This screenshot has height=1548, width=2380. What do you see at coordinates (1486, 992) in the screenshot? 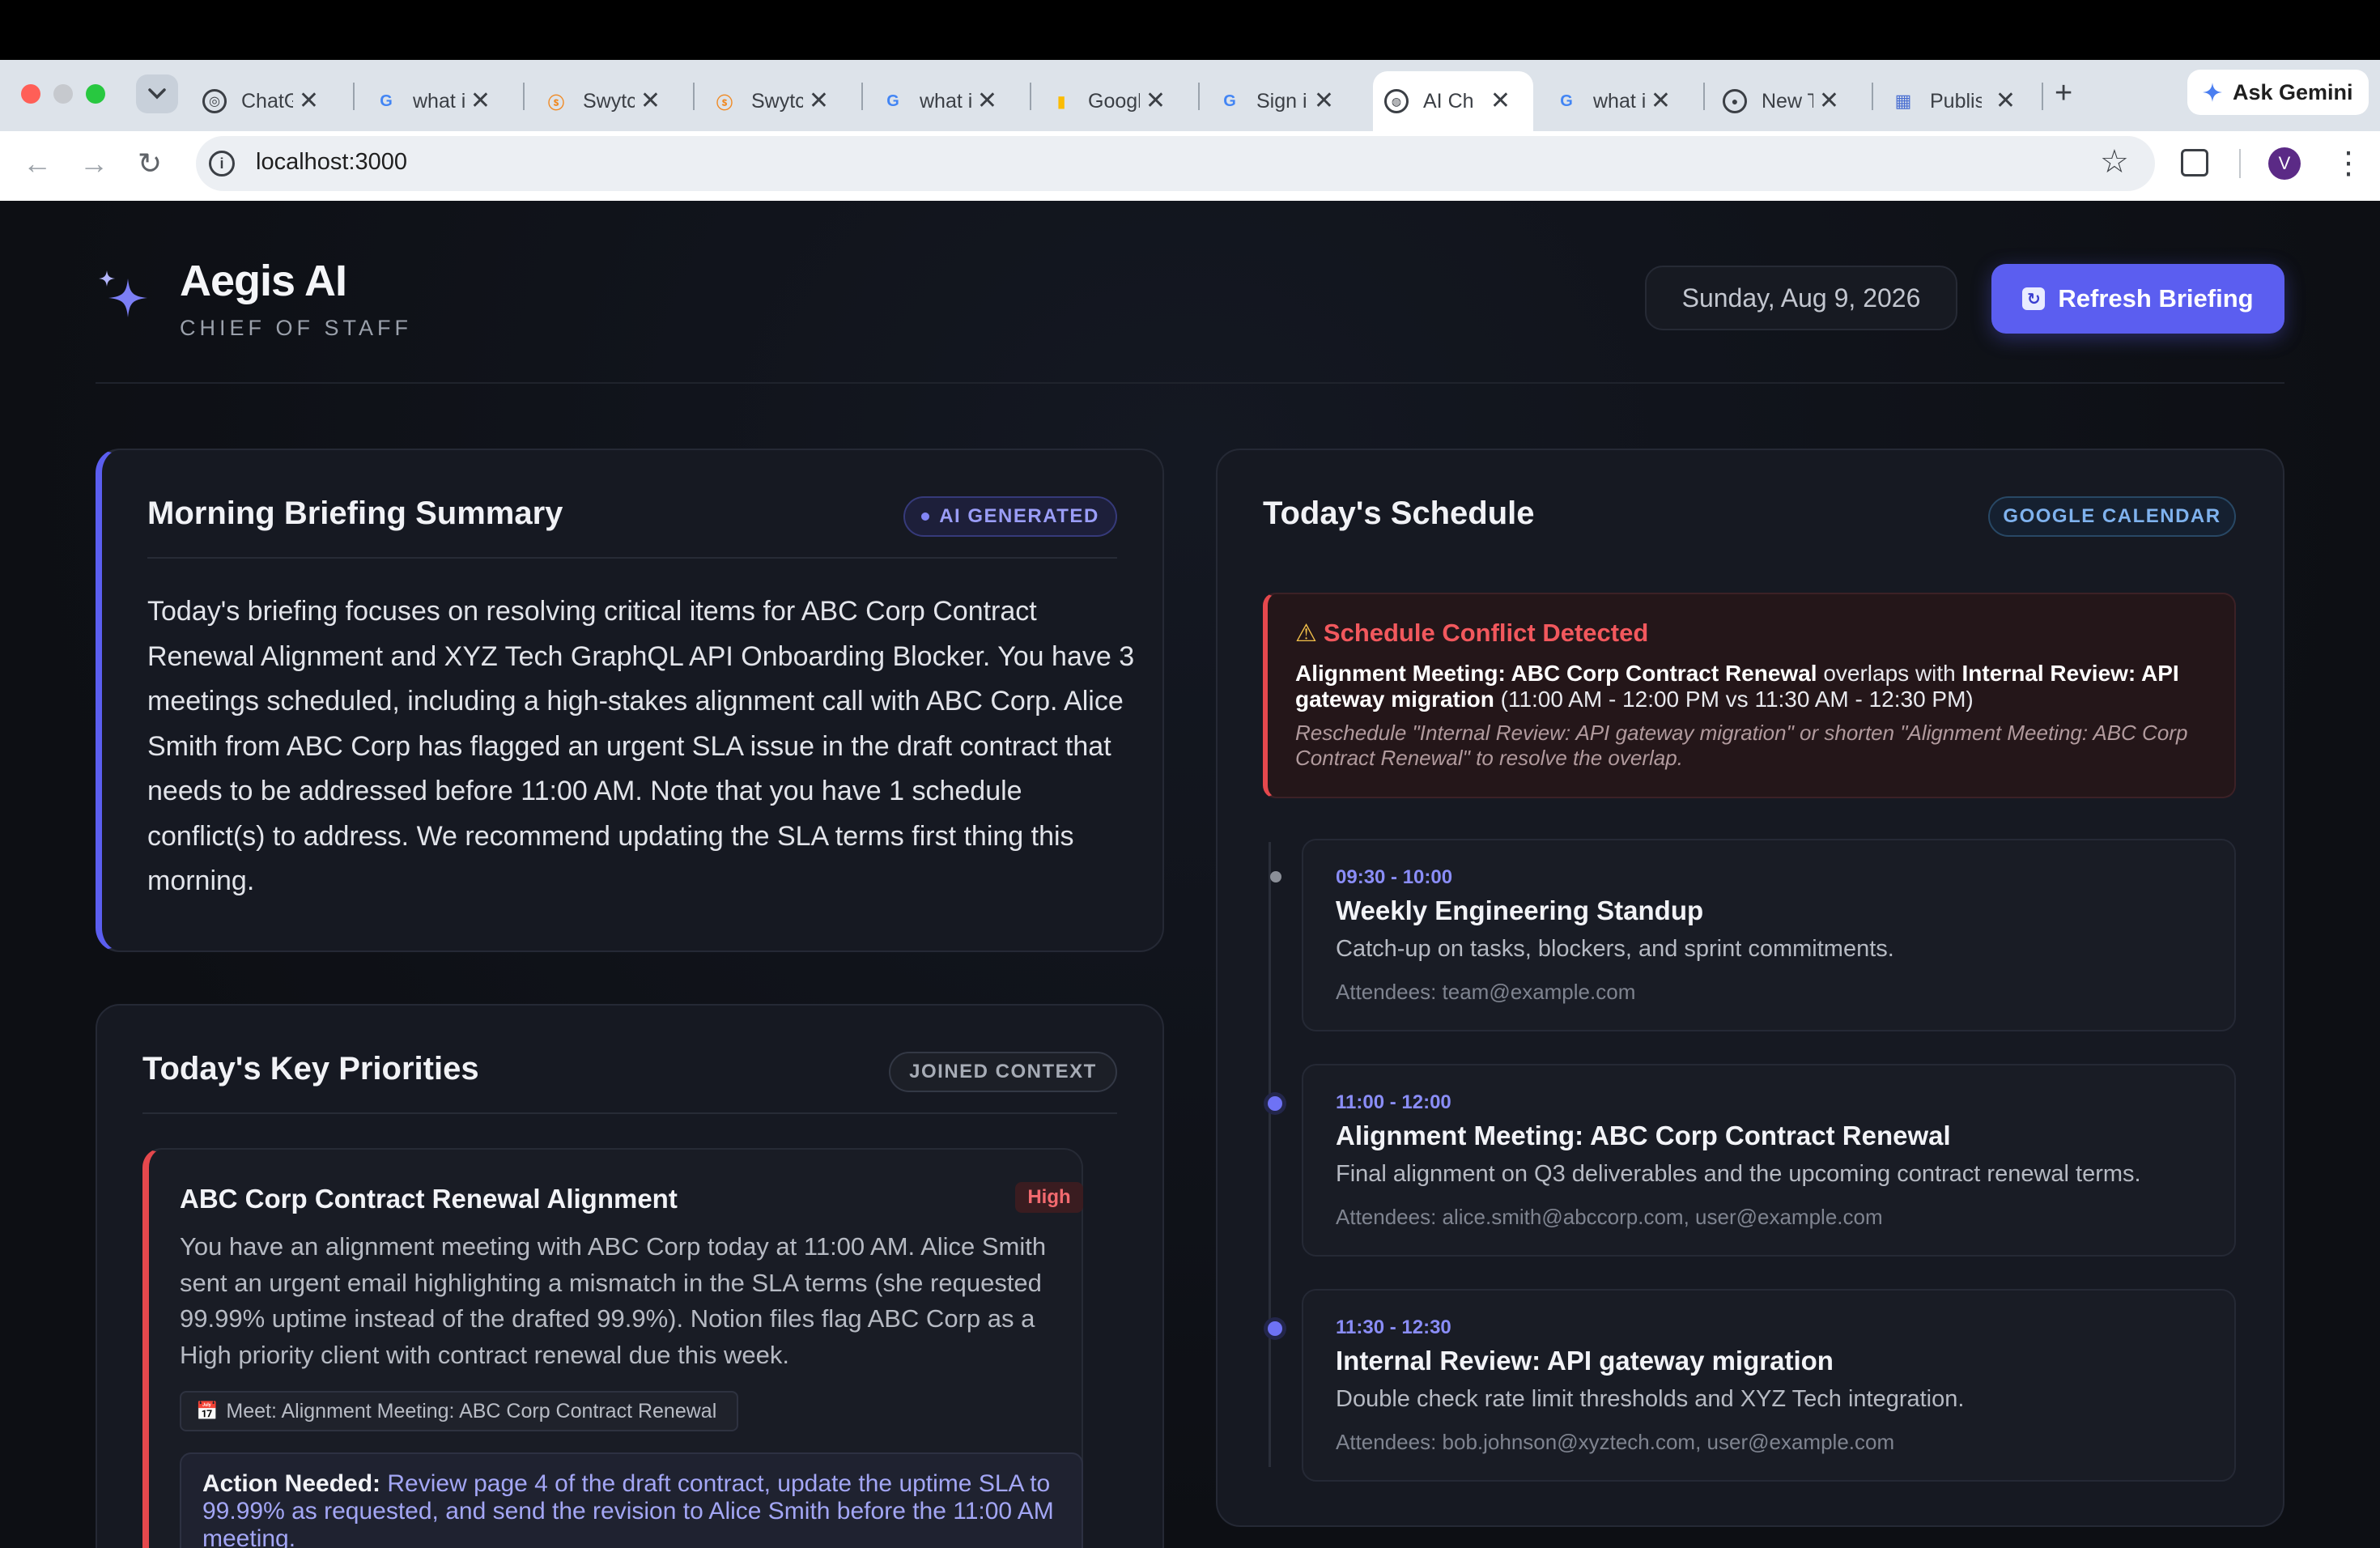
I see `event-attendees: Attendees: team@example.com` at bounding box center [1486, 992].